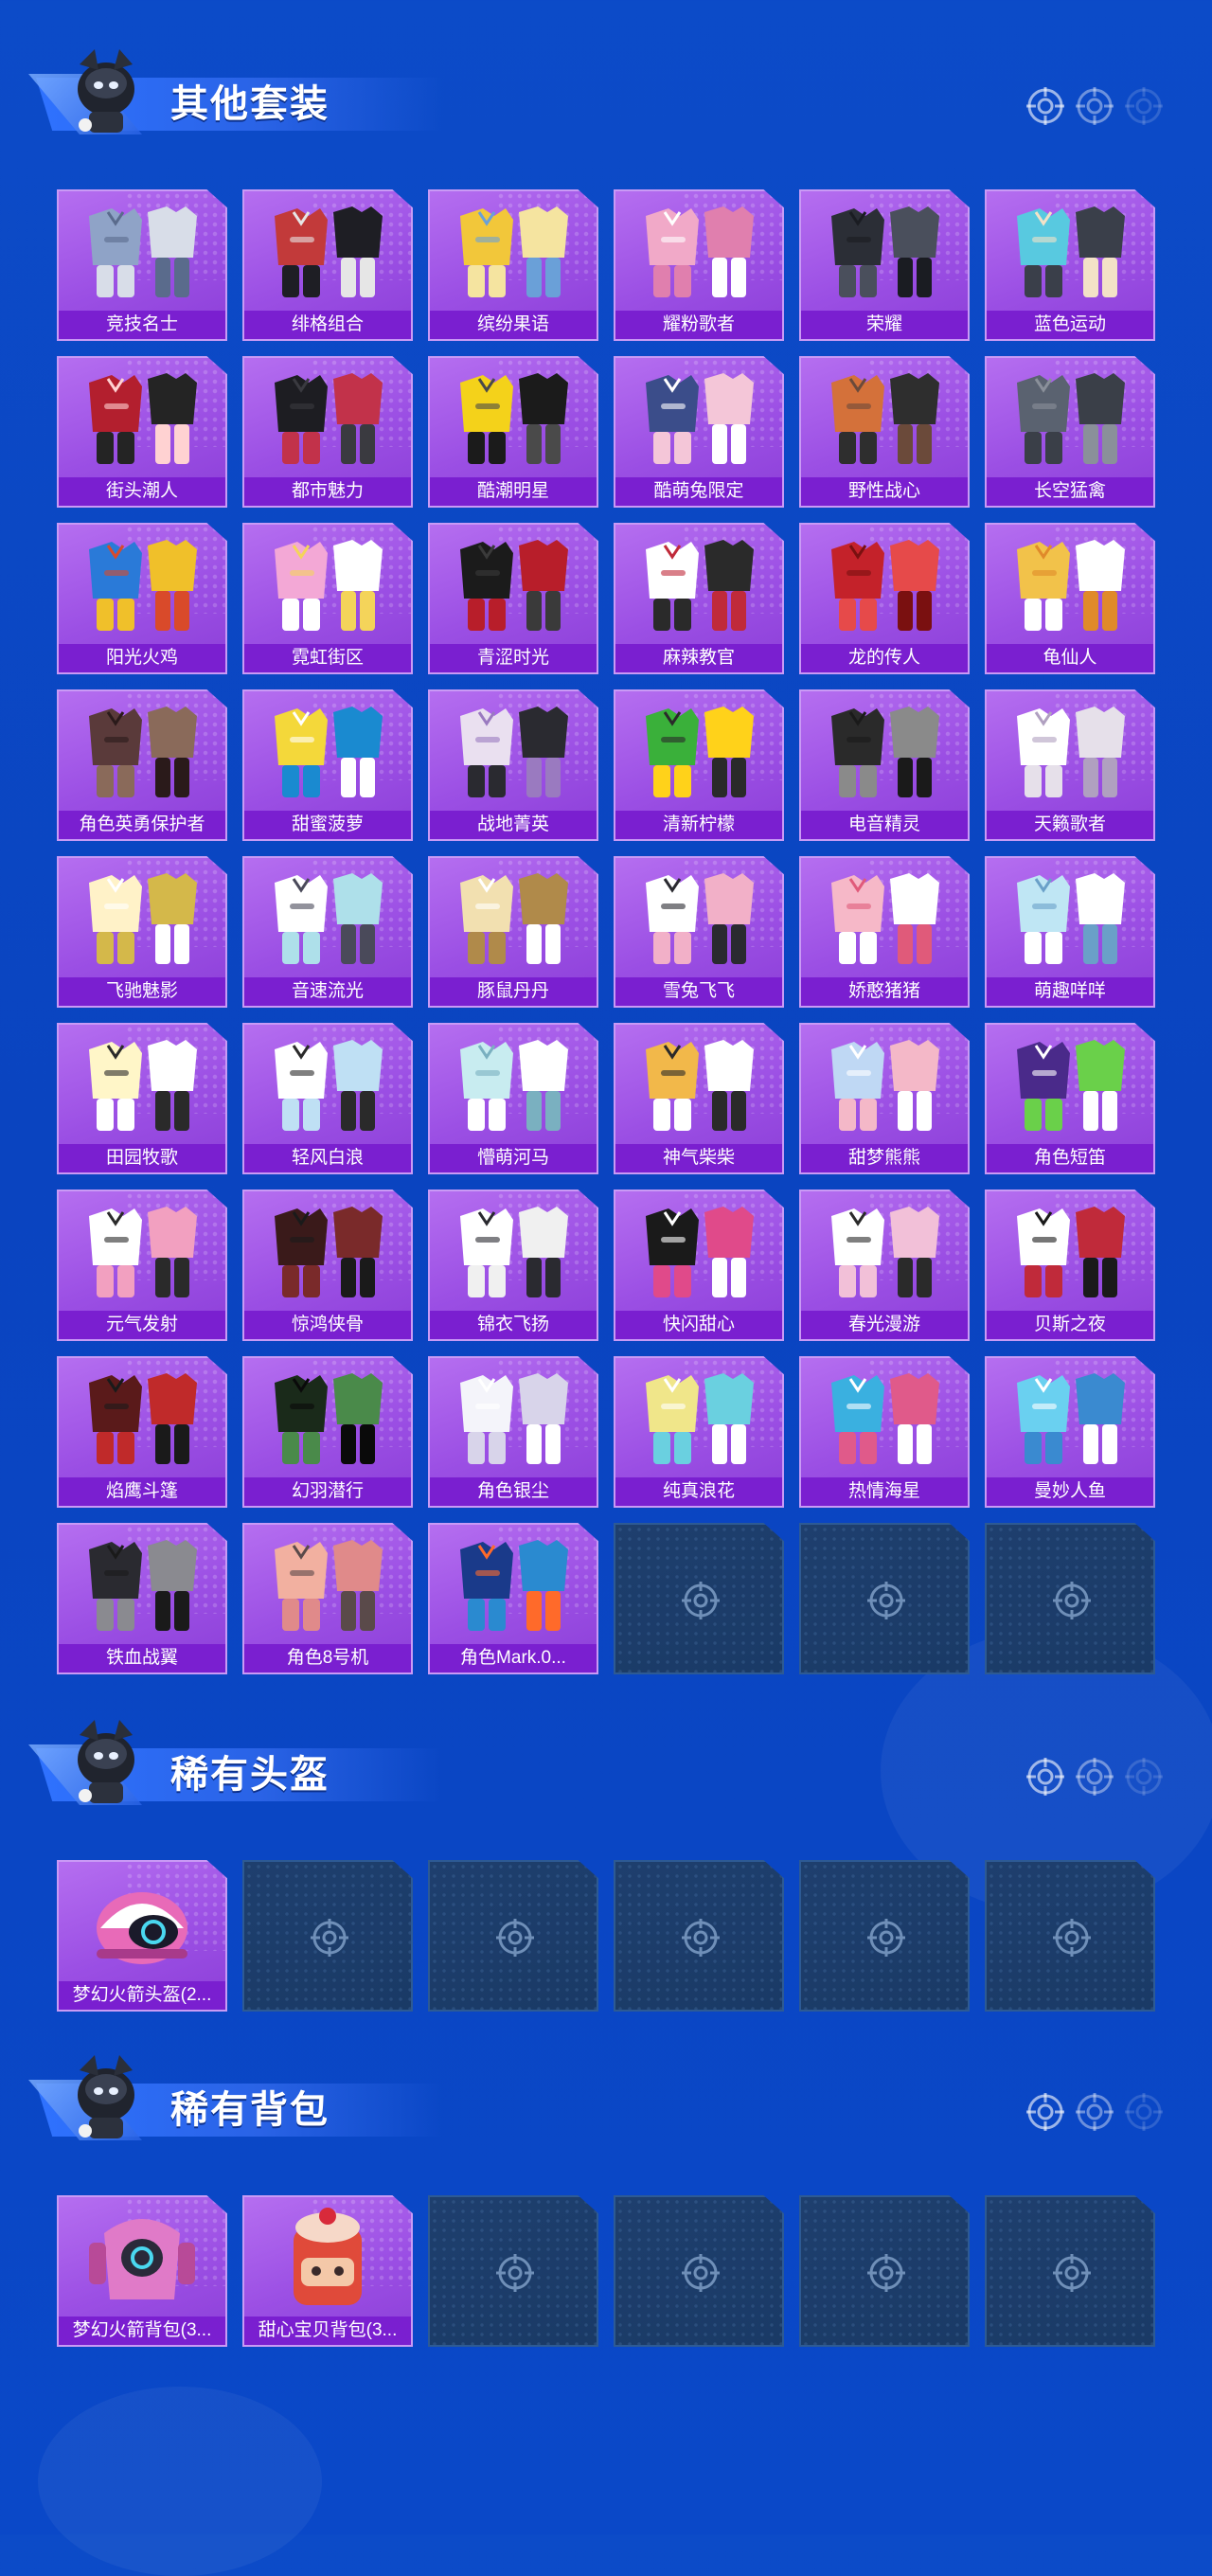 This screenshot has width=1212, height=2576. I want to click on item-card: 热情海星, so click(884, 1432).